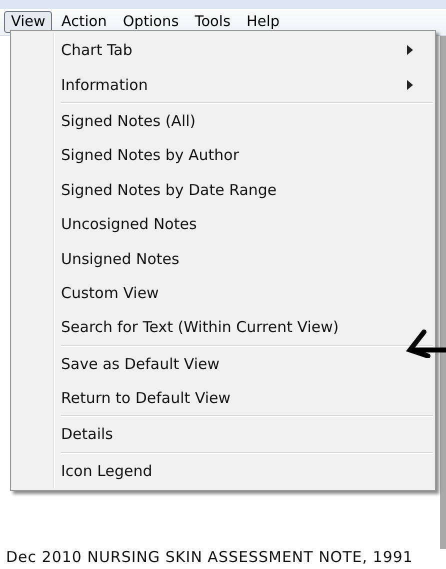 The height and width of the screenshot is (569, 446). Describe the element at coordinates (223, 189) in the screenshot. I see `menu-item: Signed Notes by Date Range` at that location.